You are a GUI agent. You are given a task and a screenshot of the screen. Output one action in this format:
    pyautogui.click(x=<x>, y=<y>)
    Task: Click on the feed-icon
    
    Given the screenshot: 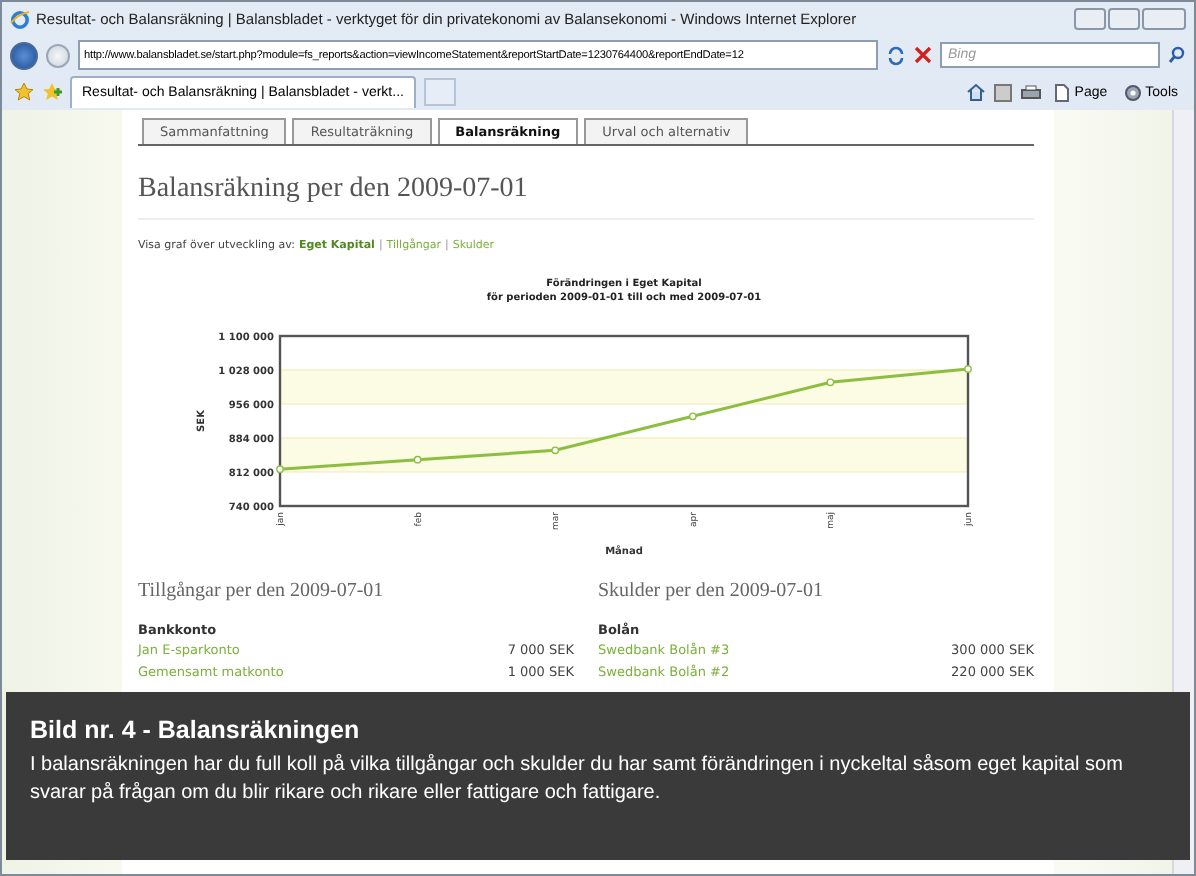 What is the action you would take?
    pyautogui.click(x=1003, y=92)
    